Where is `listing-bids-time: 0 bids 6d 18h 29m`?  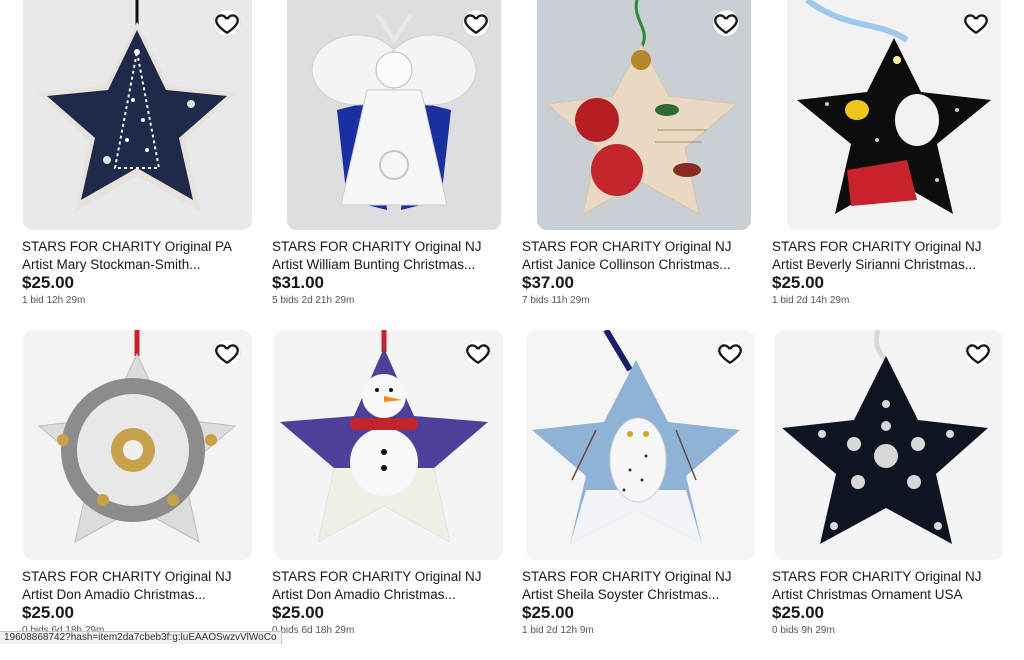 listing-bids-time: 0 bids 6d 18h 29m is located at coordinates (313, 630).